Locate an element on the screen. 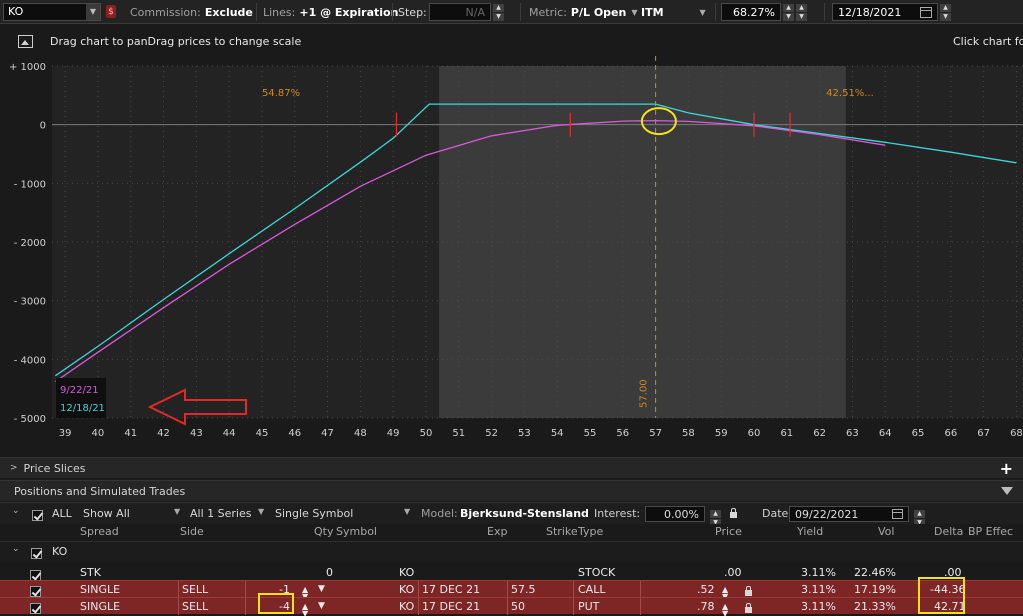  commission-selector: Commission: Exclude is located at coordinates (191, 12).